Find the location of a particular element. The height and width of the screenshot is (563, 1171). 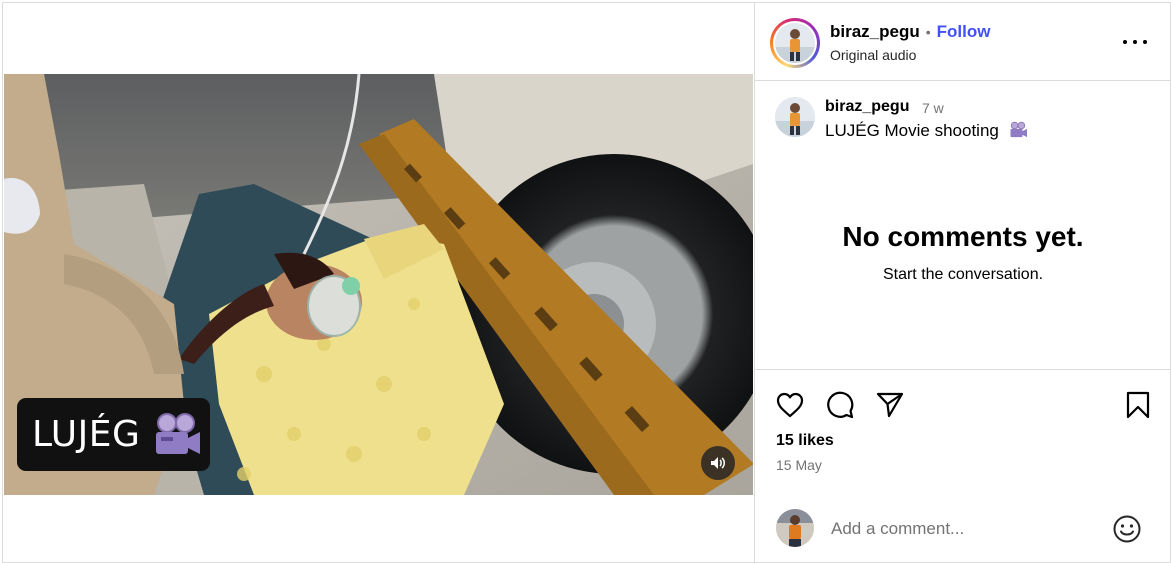

heart-icon is located at coordinates (790, 405).